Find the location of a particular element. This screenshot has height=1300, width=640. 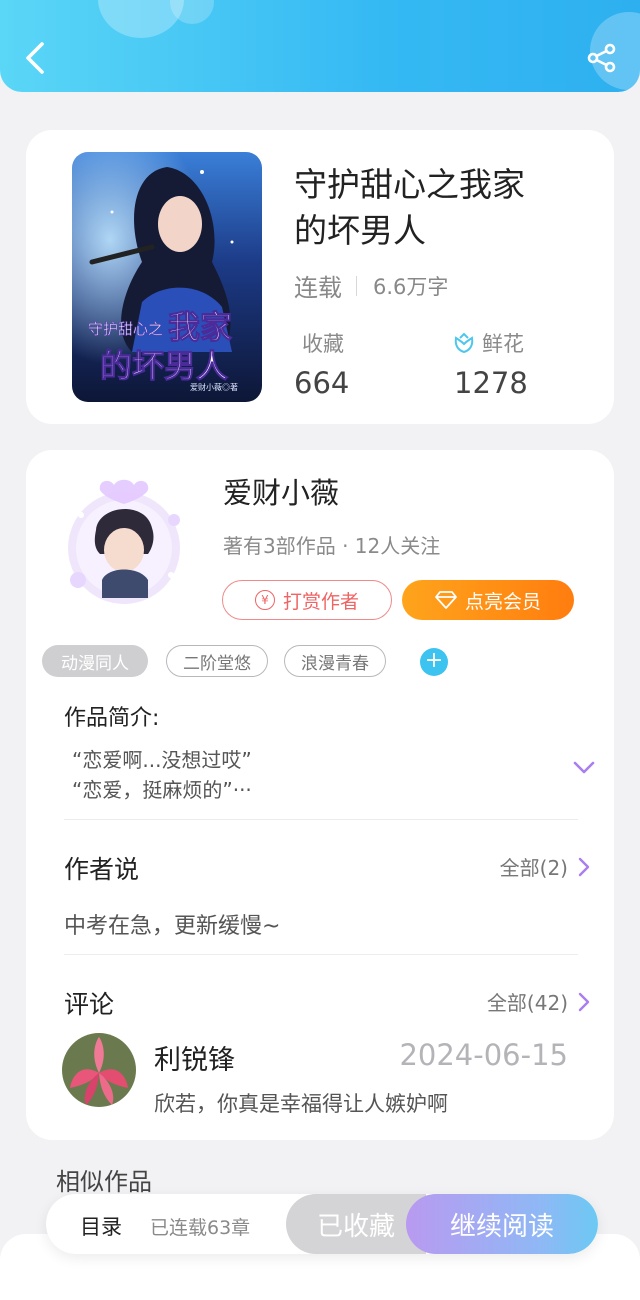

author-meta: 著有3部作品 · 12人关注 is located at coordinates (332, 546).